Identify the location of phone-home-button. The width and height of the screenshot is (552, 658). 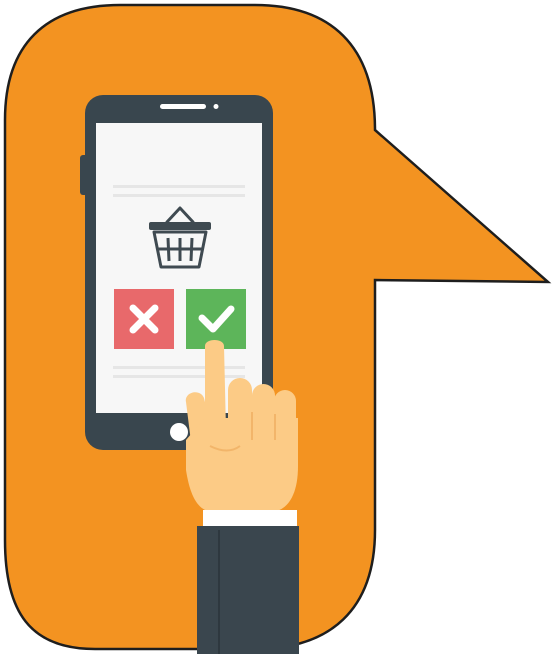
(179, 432).